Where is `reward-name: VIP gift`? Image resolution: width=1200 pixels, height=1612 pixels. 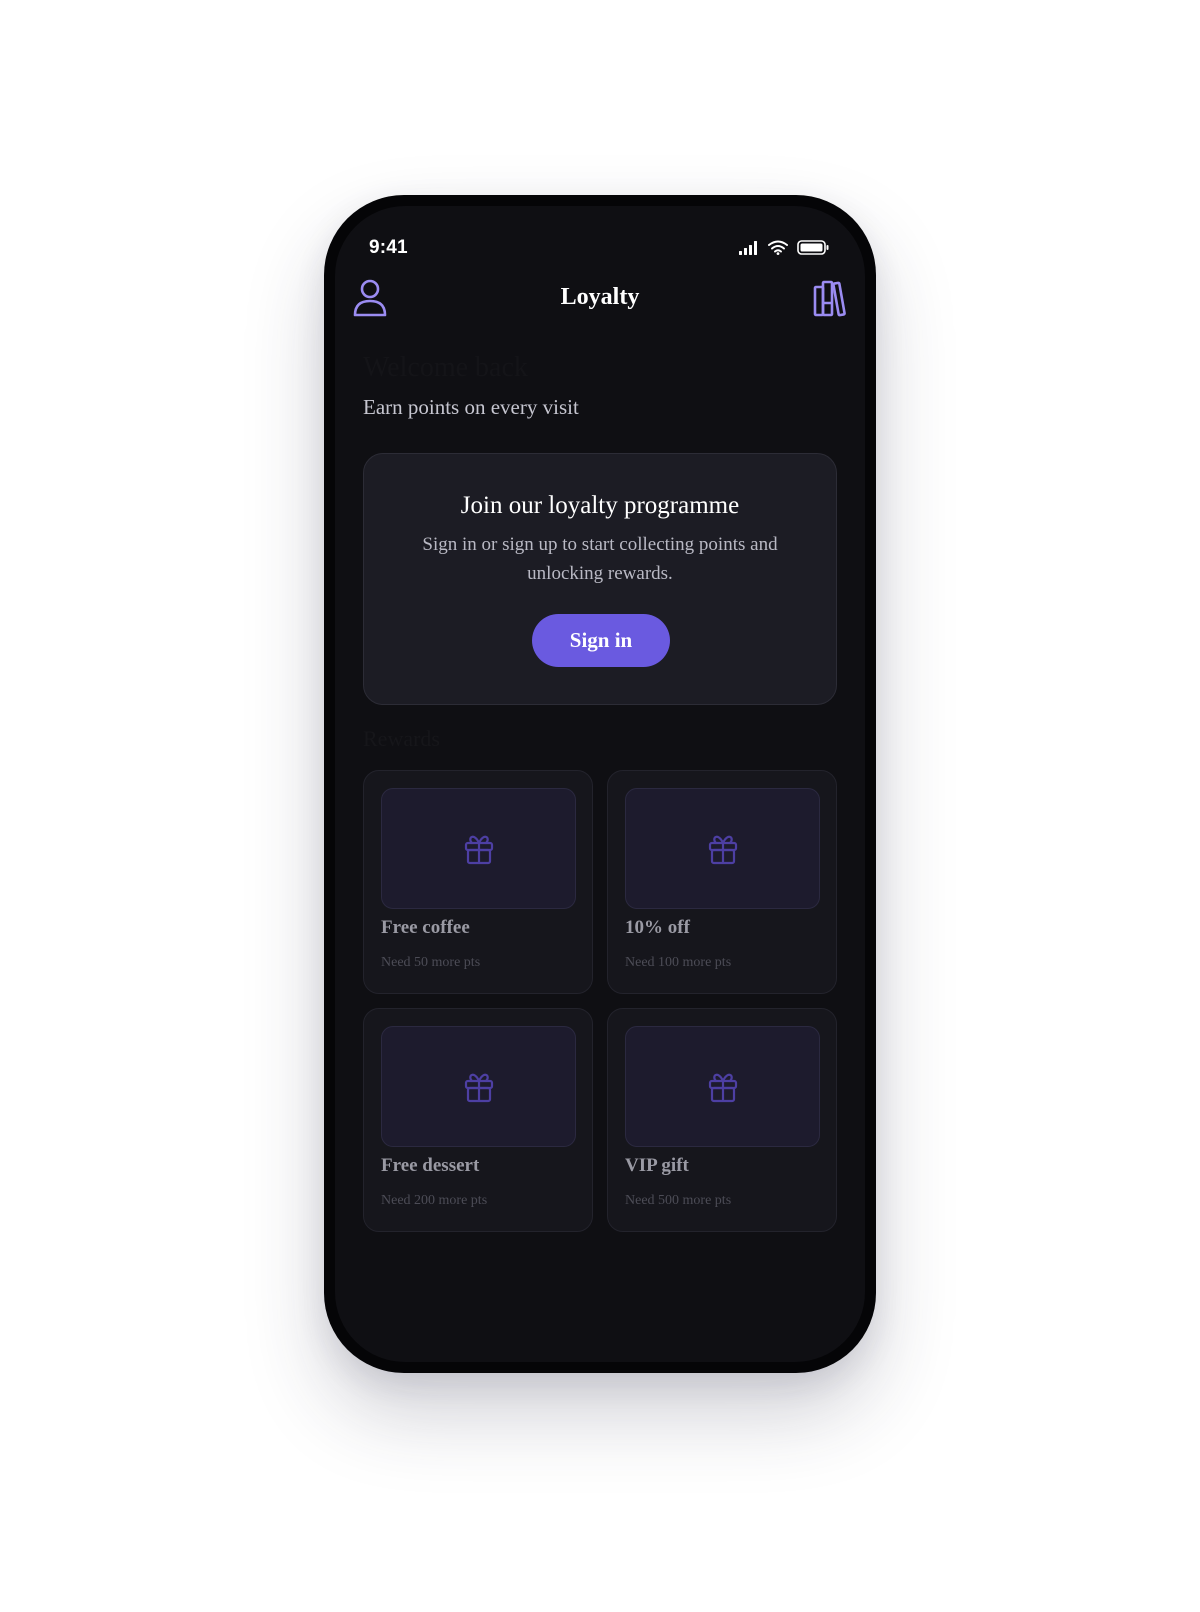
reward-name: VIP gift is located at coordinates (657, 1165).